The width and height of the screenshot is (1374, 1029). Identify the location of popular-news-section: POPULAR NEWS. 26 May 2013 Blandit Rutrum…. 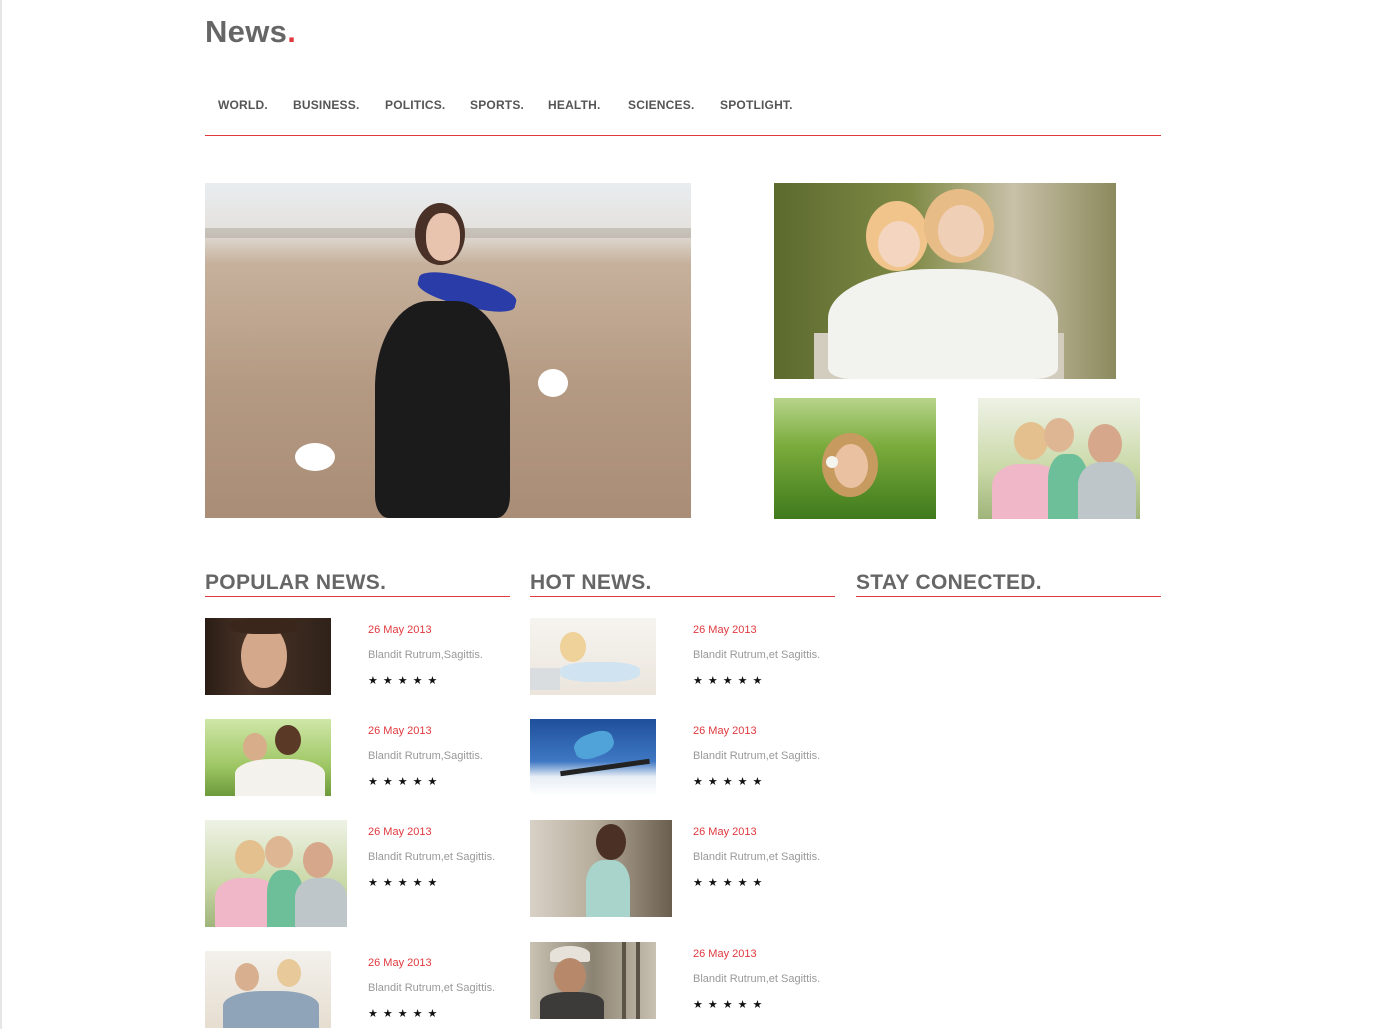
(357, 799).